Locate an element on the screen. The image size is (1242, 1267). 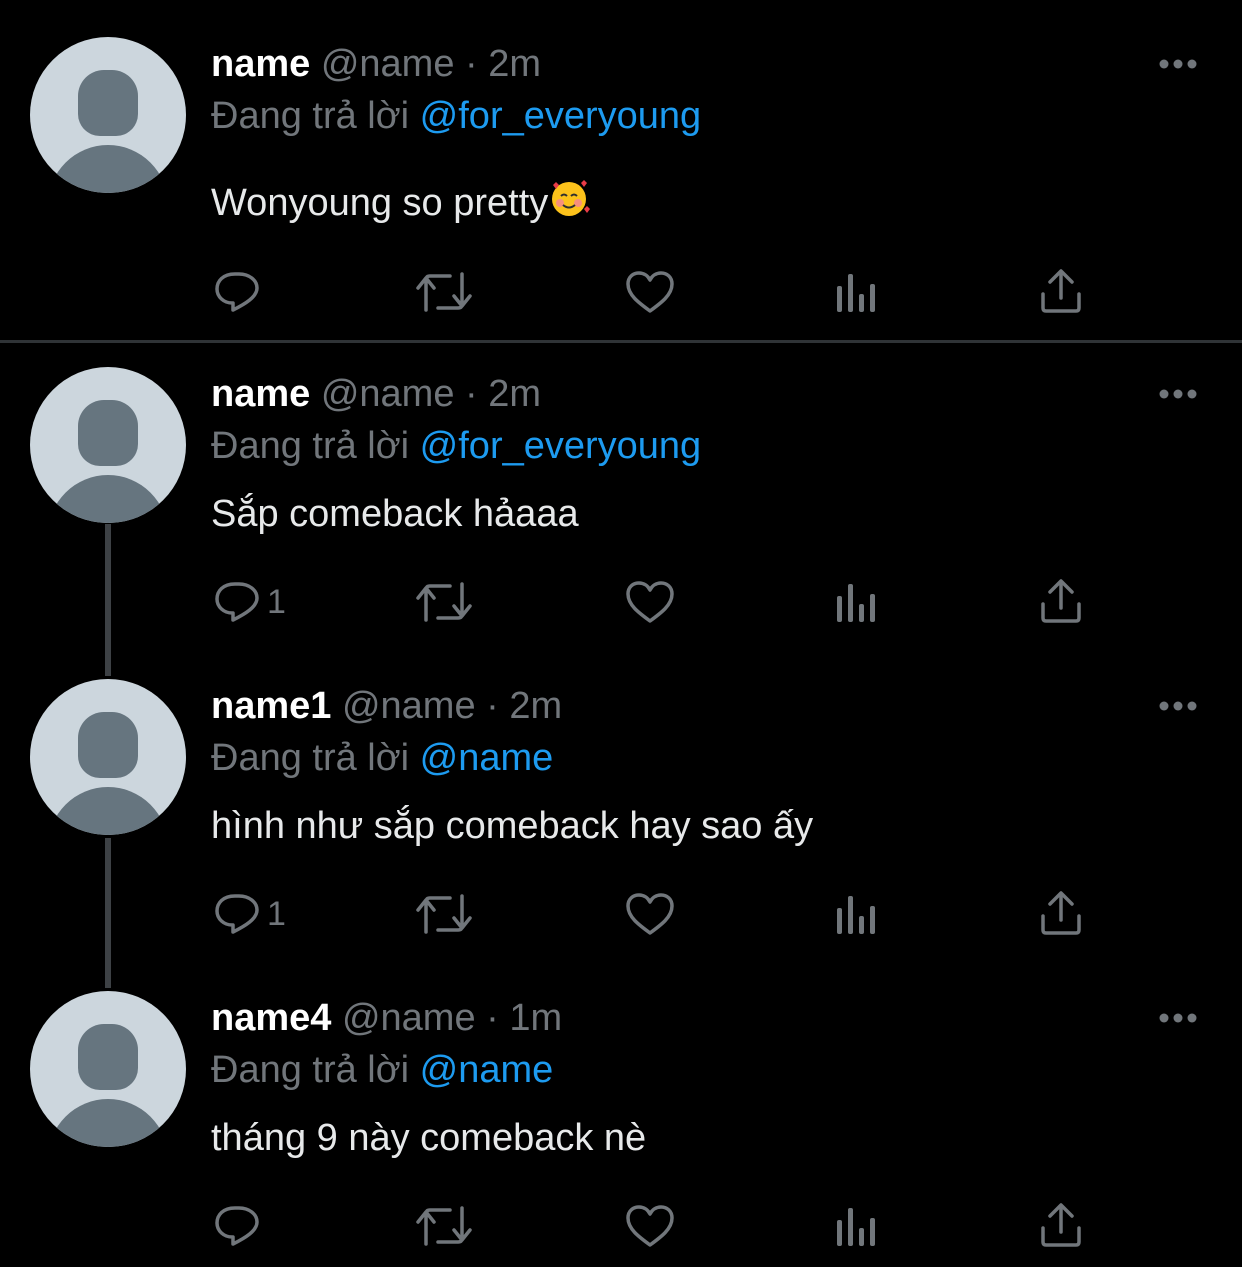
tweet-text: hình như sắp comeback hay sao ấy is located at coordinates (512, 826).